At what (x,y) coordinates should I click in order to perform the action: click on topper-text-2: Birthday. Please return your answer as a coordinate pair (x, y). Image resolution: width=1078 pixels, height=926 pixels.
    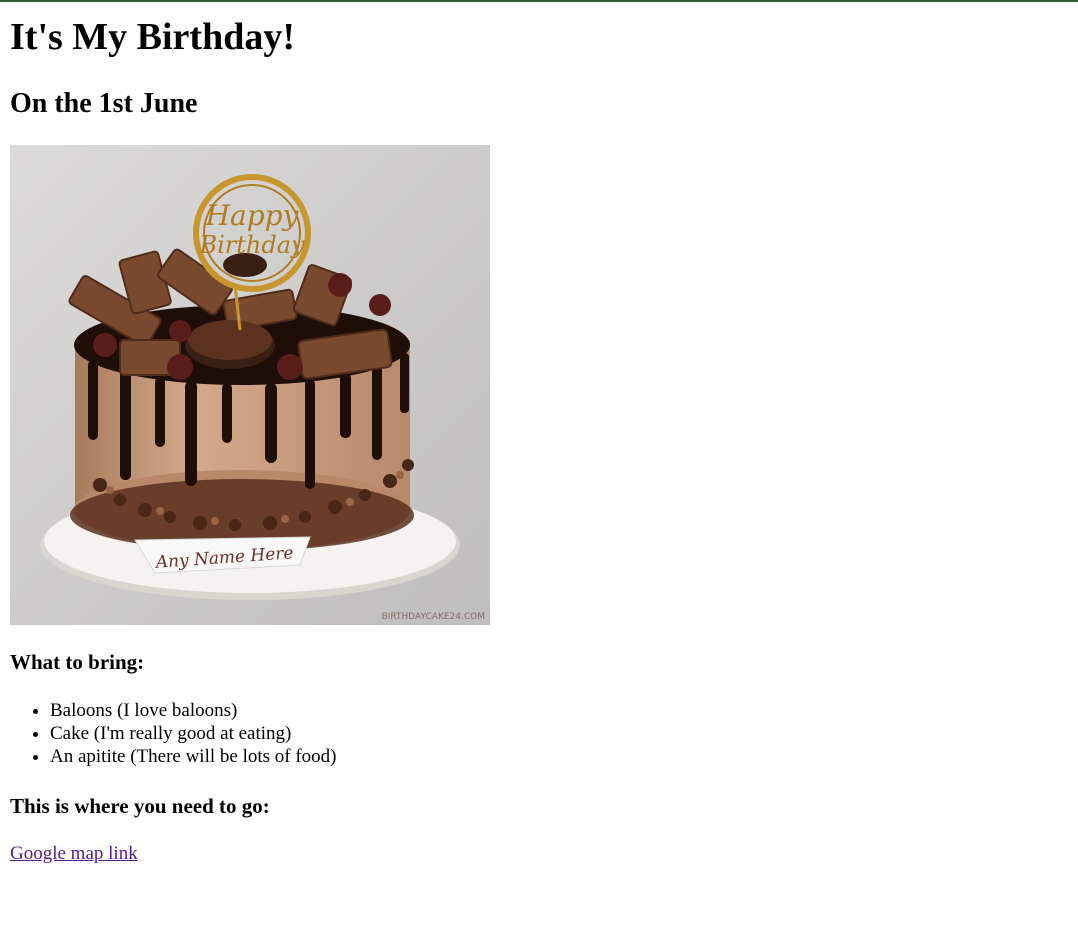
    Looking at the image, I should click on (251, 245).